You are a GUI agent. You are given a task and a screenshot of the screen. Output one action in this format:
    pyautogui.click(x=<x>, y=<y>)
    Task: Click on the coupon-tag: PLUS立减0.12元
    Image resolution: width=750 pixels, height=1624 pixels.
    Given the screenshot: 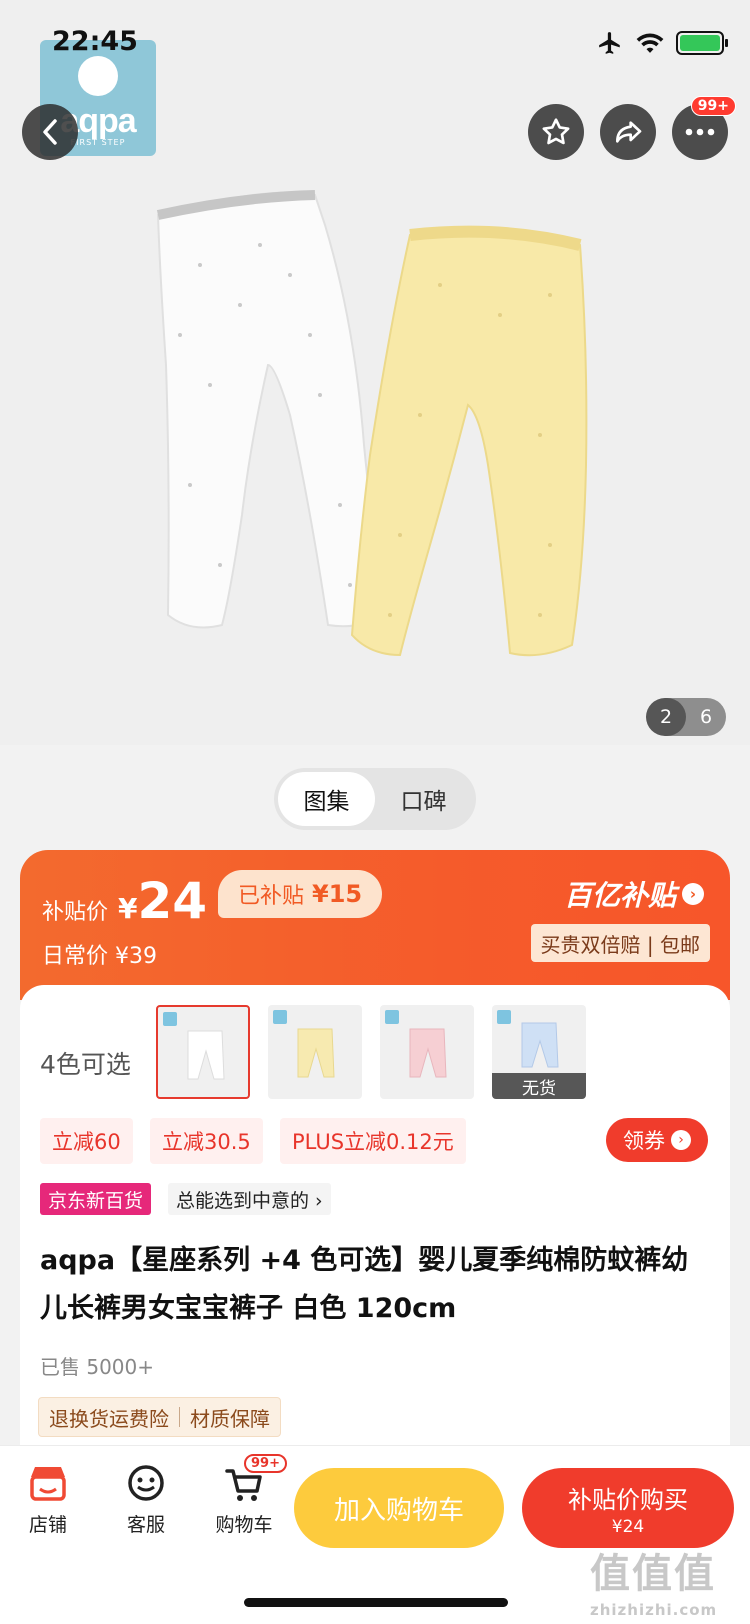 What is the action you would take?
    pyautogui.click(x=373, y=1141)
    